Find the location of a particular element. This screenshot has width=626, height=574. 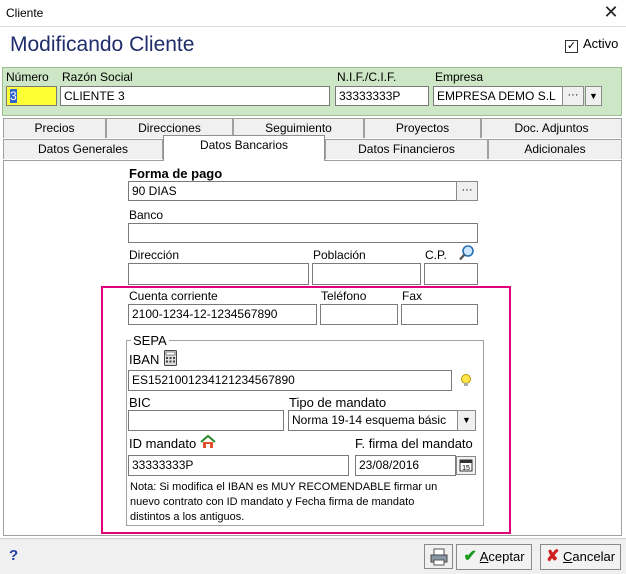

iban-label: IBAN is located at coordinates (144, 359).